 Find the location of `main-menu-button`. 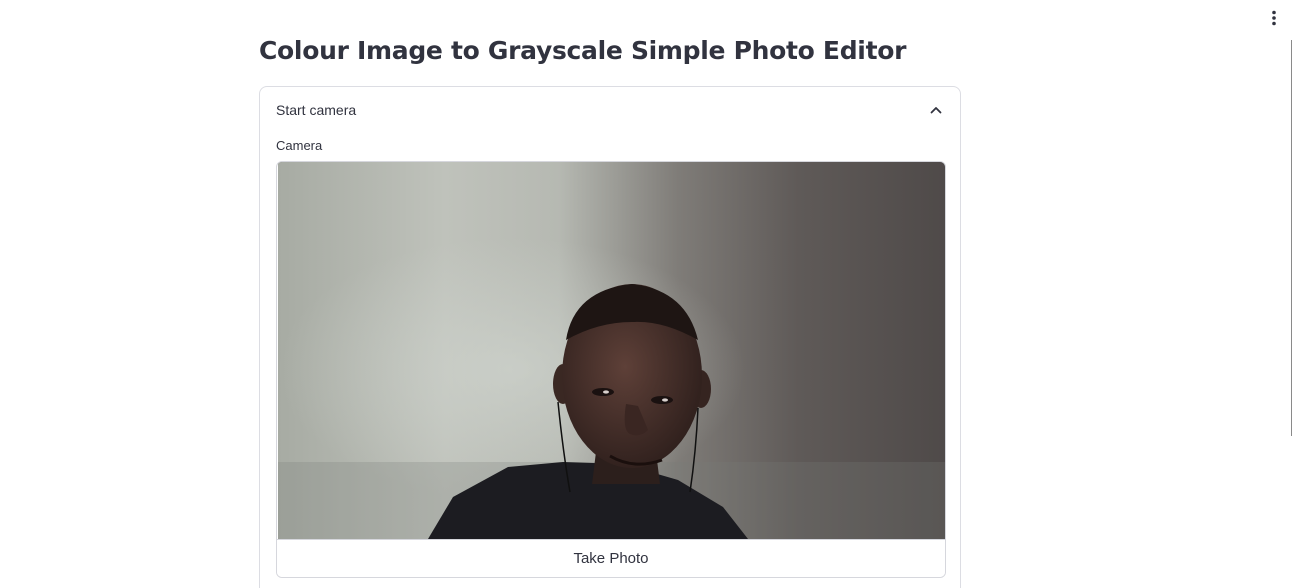

main-menu-button is located at coordinates (1274, 18).